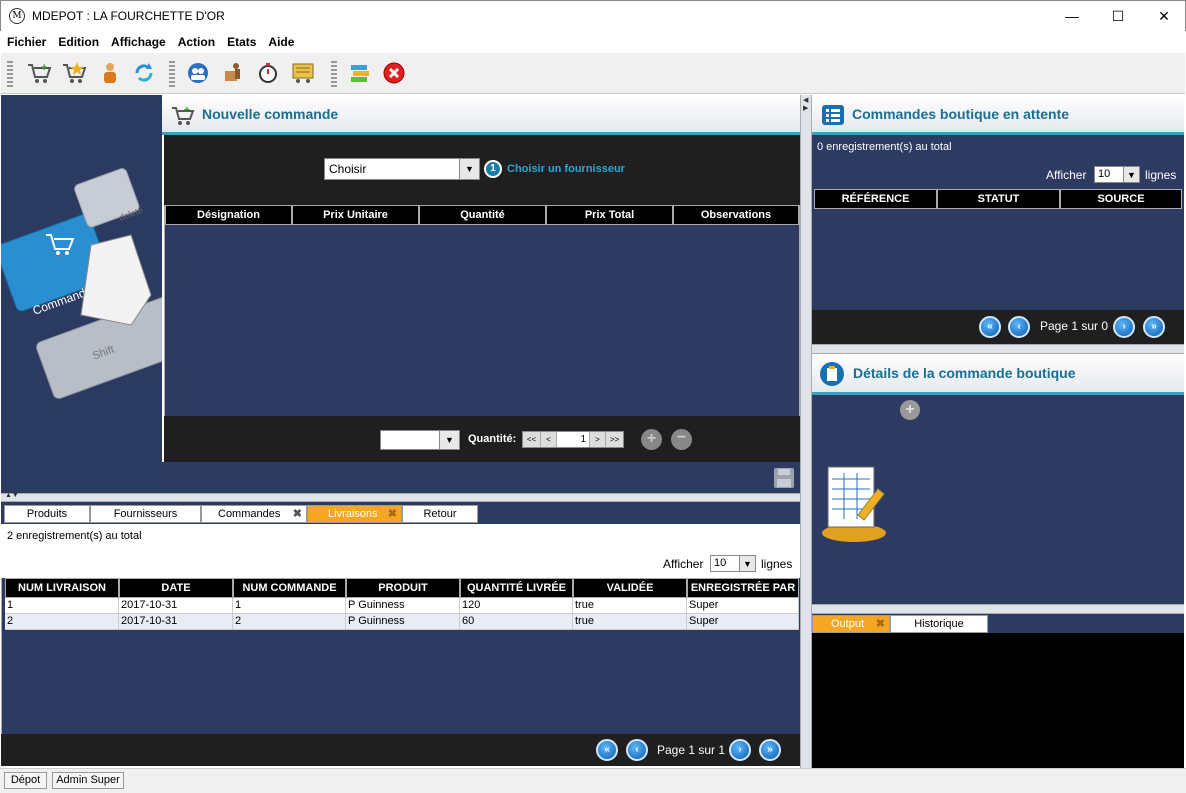  I want to click on tab-output: Output ✖, so click(851, 624).